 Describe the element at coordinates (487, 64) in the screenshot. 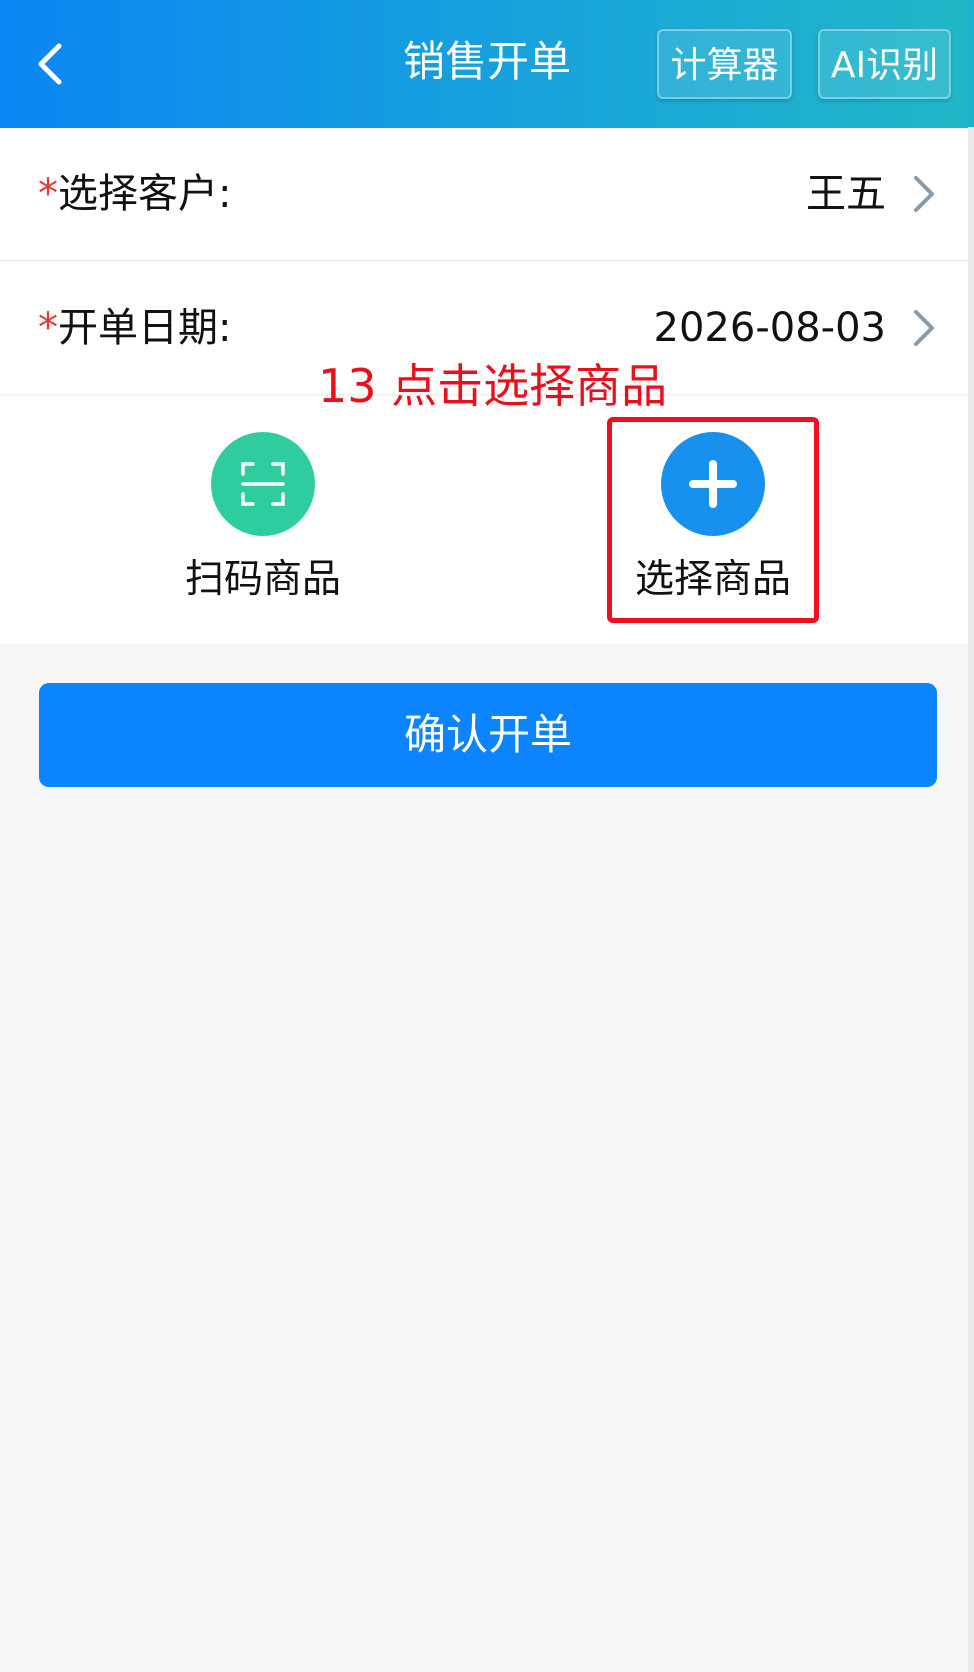

I see `app-header: 销售开单 计算器 AI识别` at that location.